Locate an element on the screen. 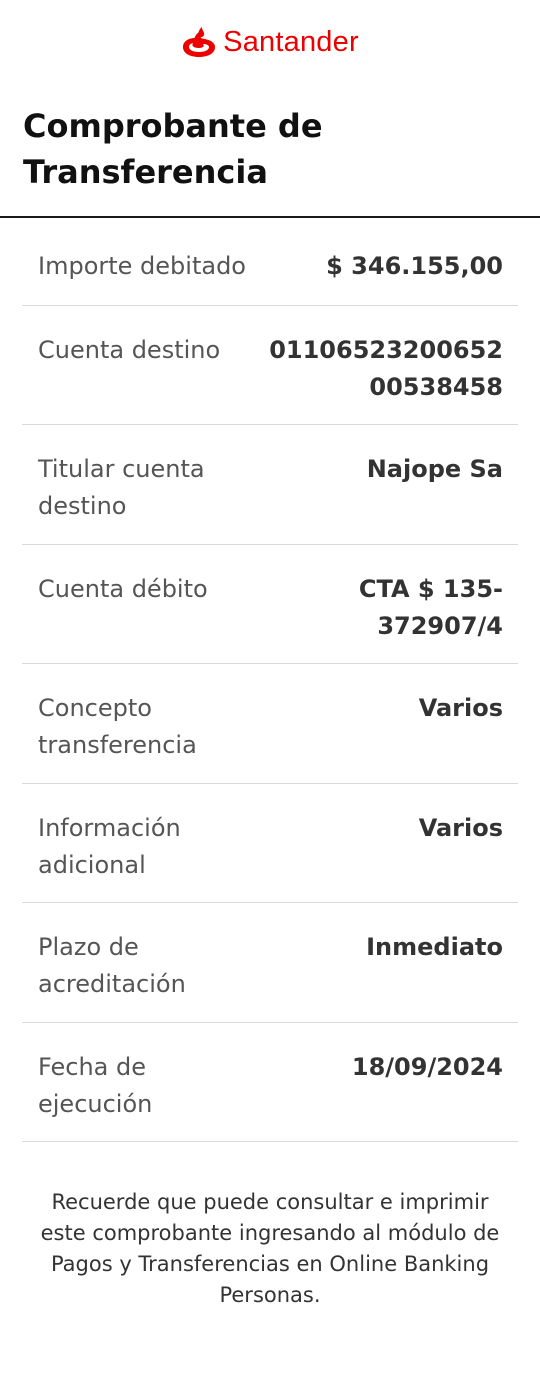 The height and width of the screenshot is (1379, 540). detail-row-fecha: Fecha de ejecución 18/09/2024 is located at coordinates (270, 1082).